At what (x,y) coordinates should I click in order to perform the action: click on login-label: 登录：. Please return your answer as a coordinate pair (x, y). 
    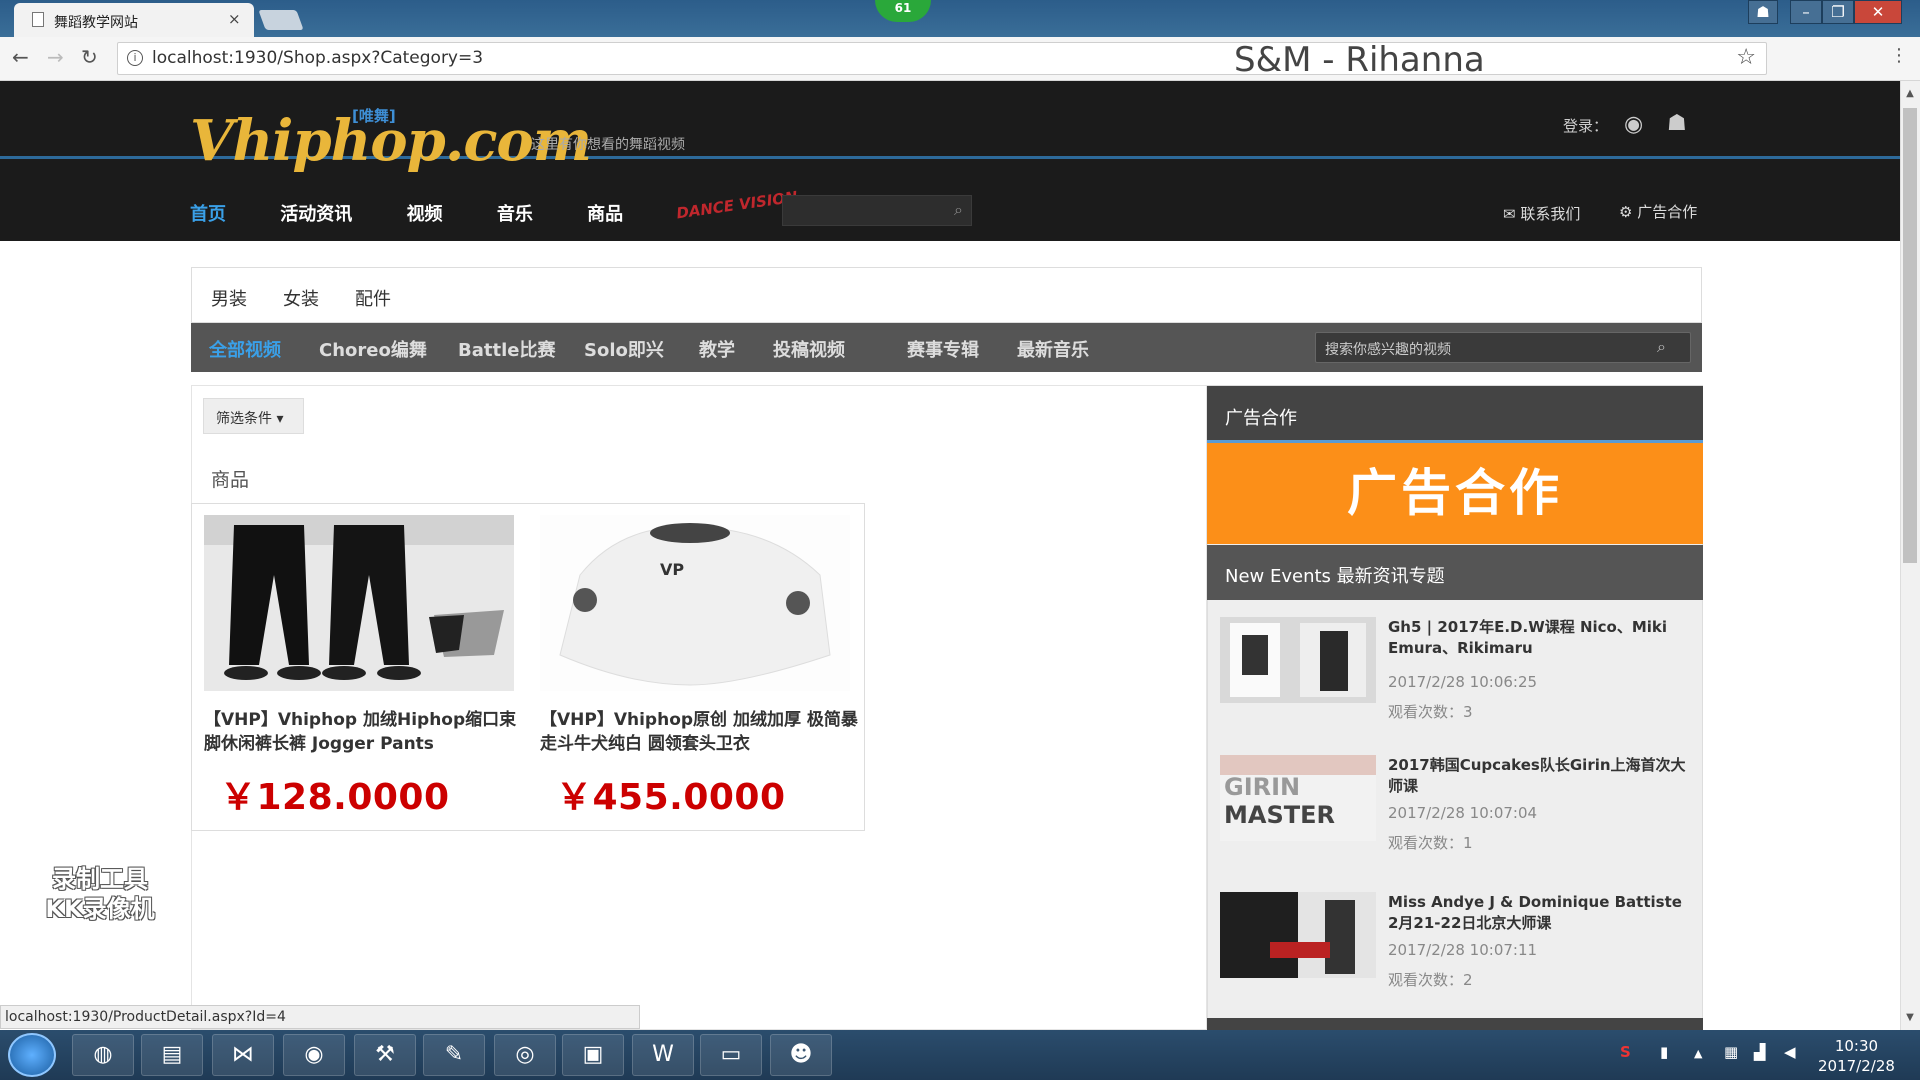
    Looking at the image, I should click on (1586, 126).